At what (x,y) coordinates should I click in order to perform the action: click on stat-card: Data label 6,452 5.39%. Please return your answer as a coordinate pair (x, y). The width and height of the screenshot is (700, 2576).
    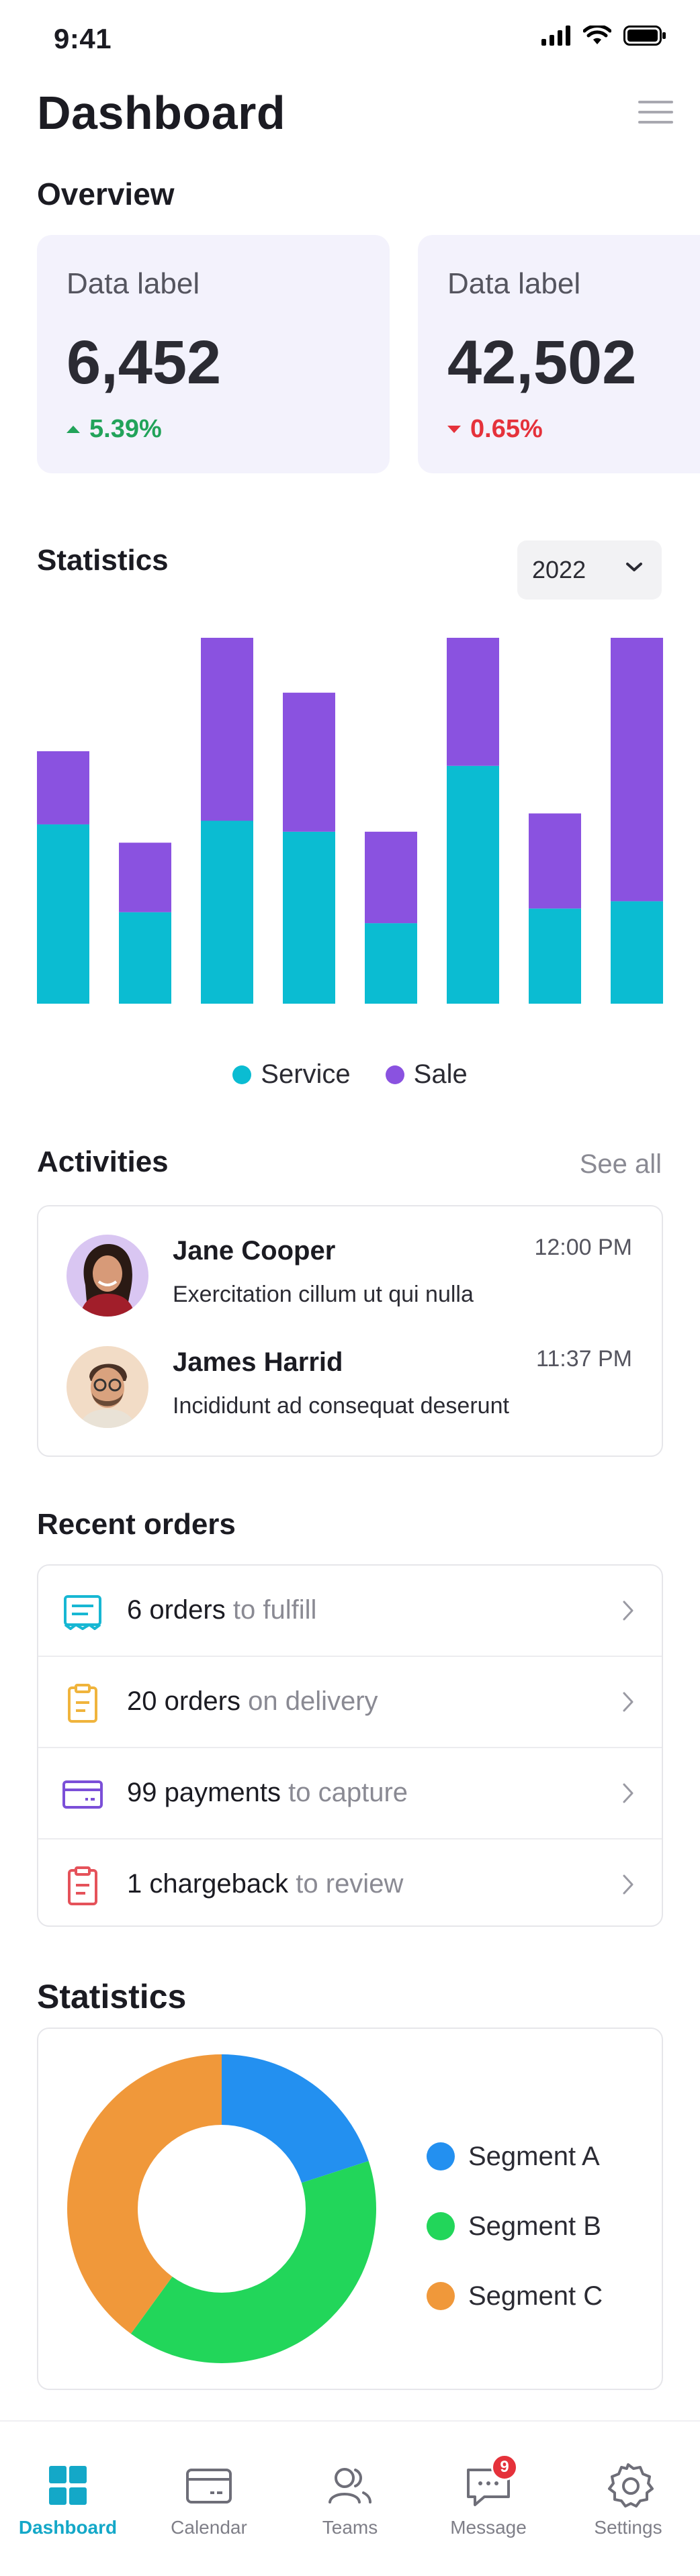
    Looking at the image, I should click on (213, 354).